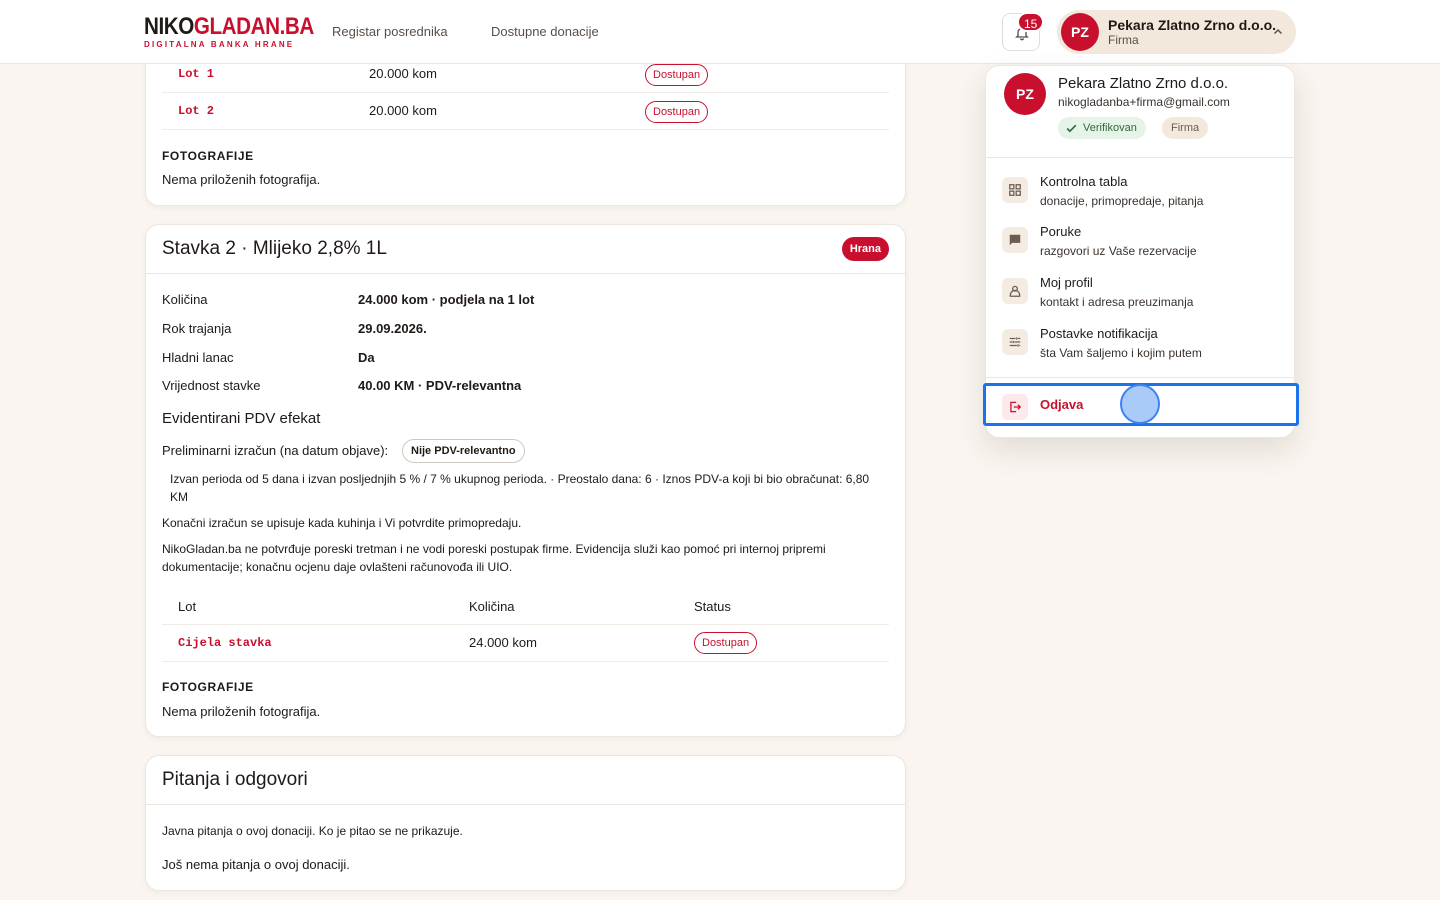  What do you see at coordinates (241, 418) in the screenshot?
I see `vat-heading: Evidentirani PDV efekat` at bounding box center [241, 418].